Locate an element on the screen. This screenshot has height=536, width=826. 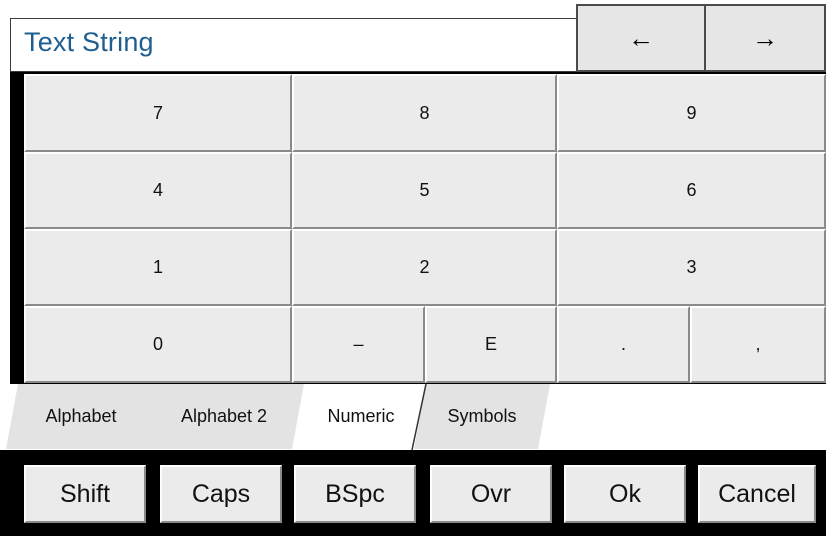
tab-label: Alphabet 2 is located at coordinates (224, 416).